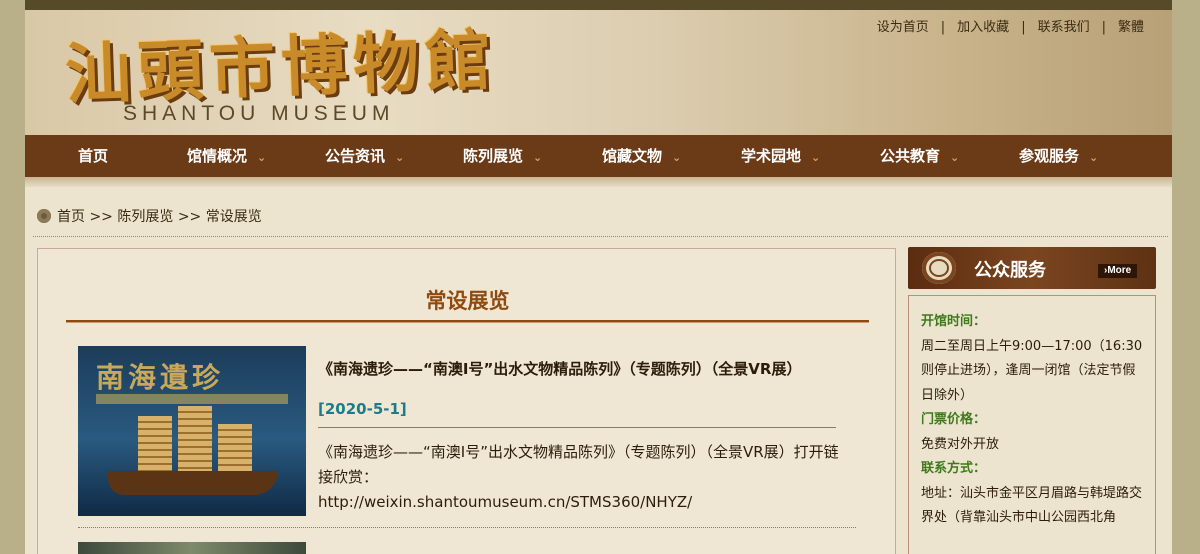  I want to click on ticket-price-text: 免费对外开放, so click(960, 444).